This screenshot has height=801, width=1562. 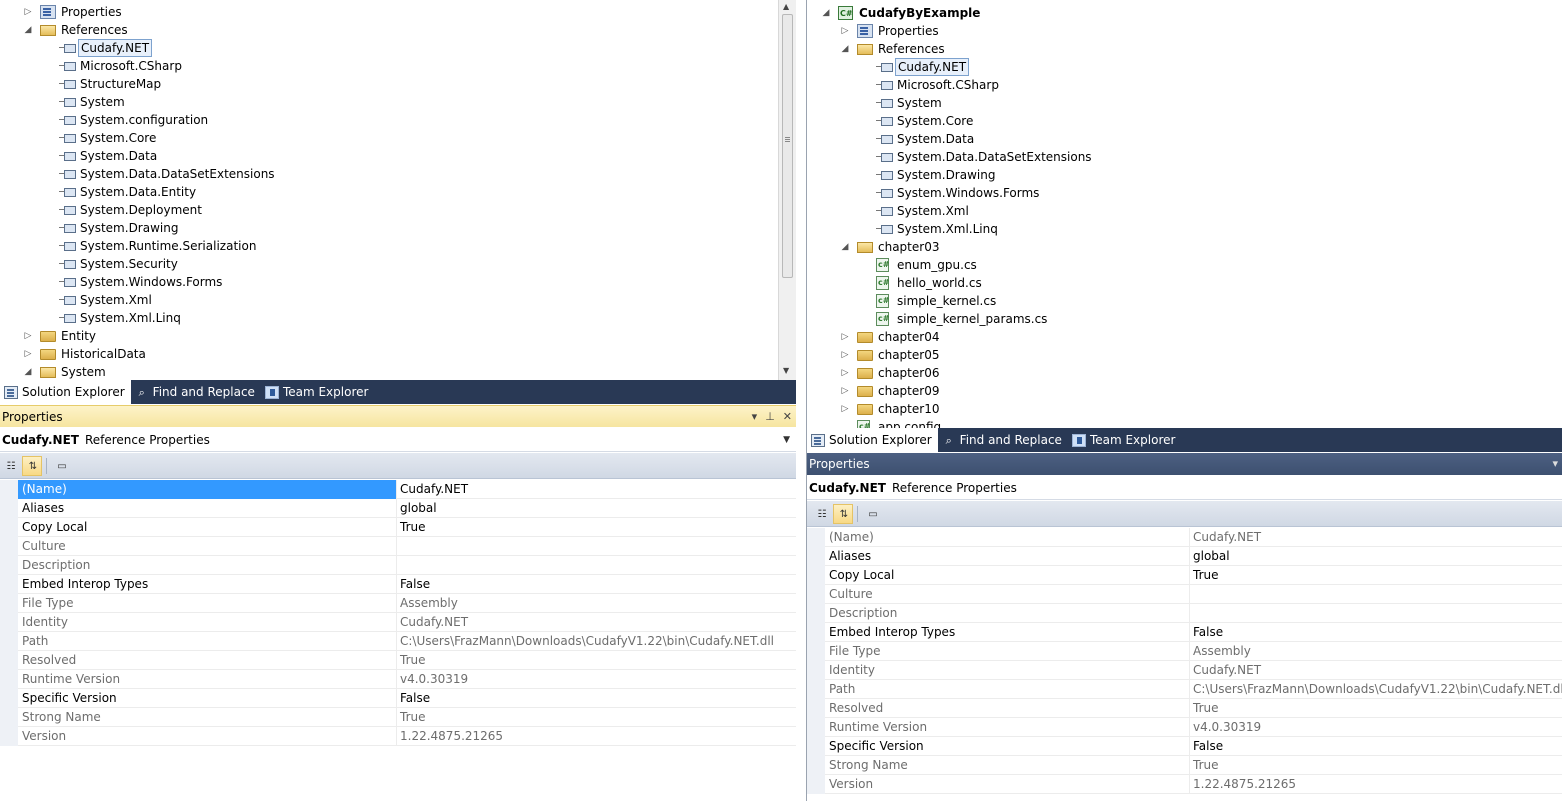 I want to click on object-selector: Cudafy.NET Reference Properties ▼, so click(x=398, y=440).